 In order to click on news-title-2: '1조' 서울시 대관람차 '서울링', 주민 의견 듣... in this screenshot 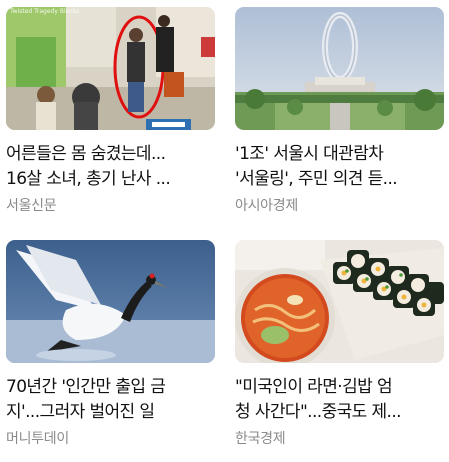, I will do `click(339, 167)`.